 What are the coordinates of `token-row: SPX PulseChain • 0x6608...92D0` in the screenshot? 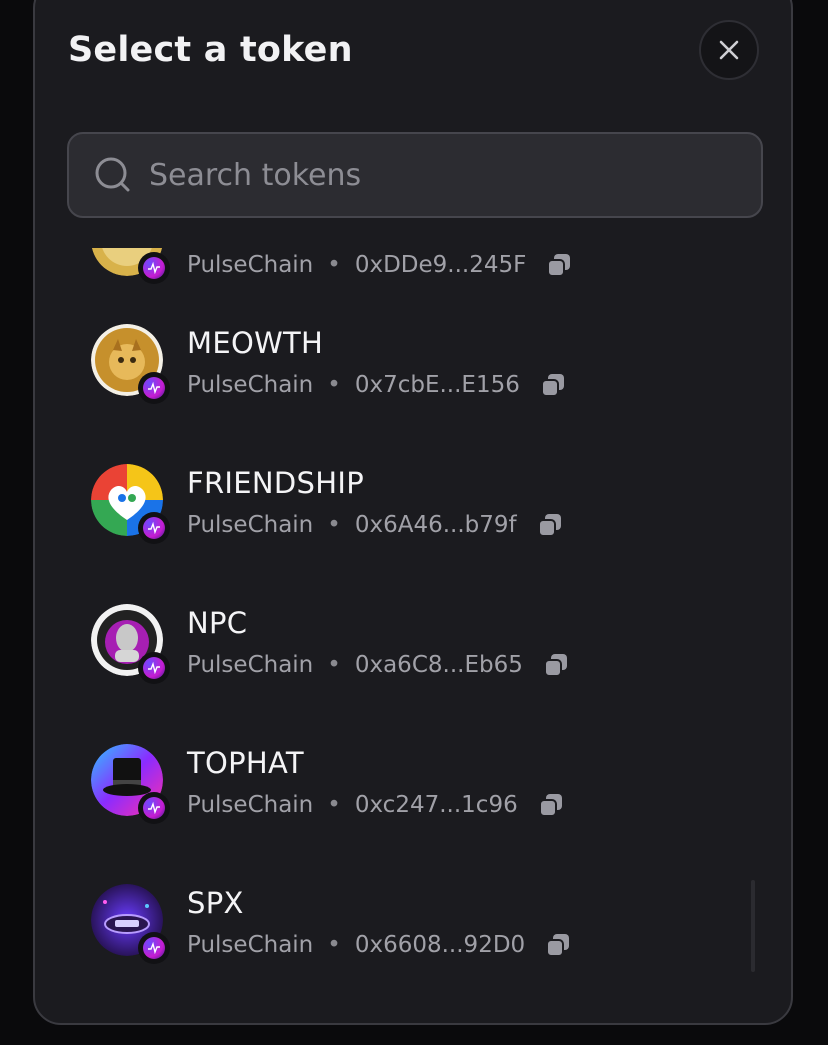 It's located at (395, 946).